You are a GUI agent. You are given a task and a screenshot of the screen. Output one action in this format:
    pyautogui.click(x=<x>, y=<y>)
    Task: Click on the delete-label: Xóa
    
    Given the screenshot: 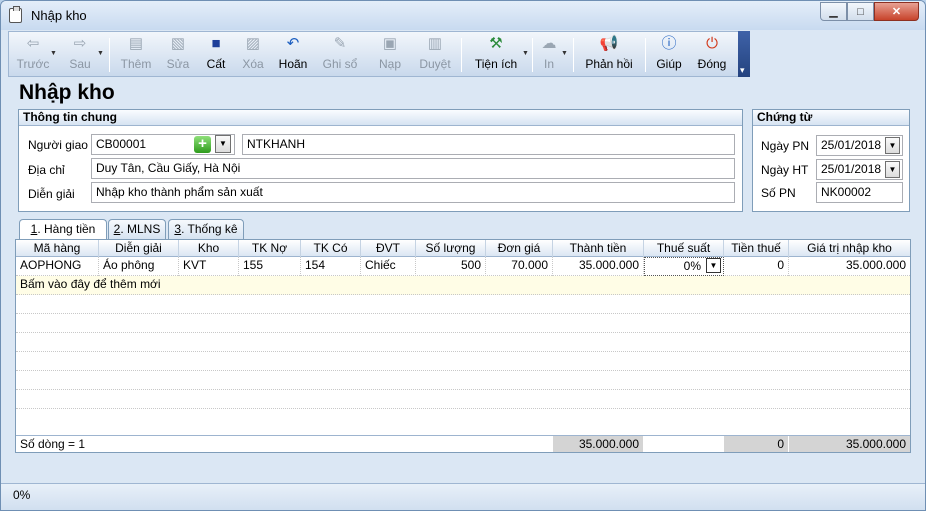 What is the action you would take?
    pyautogui.click(x=253, y=64)
    